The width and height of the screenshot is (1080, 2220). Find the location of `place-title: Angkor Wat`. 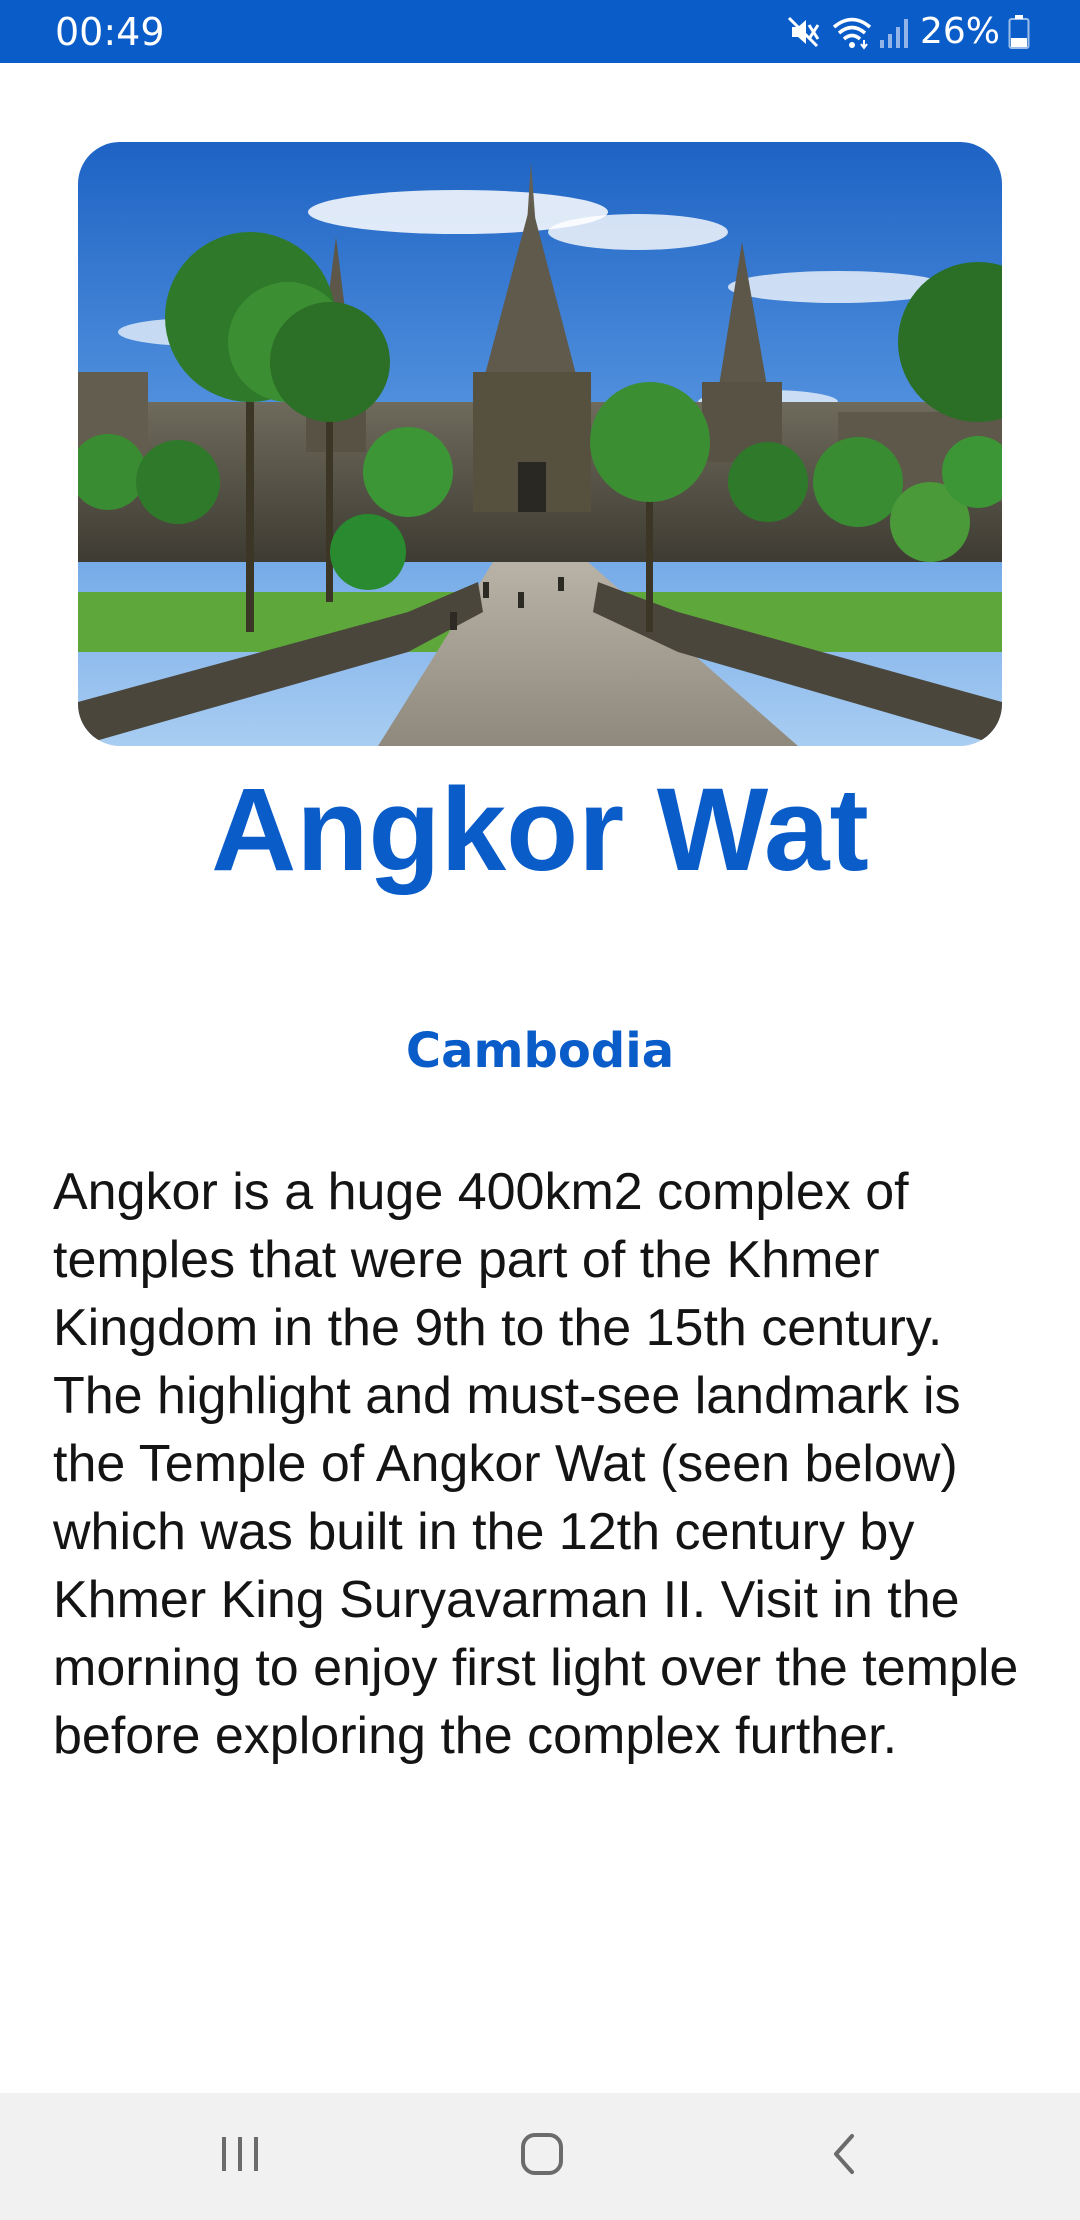

place-title: Angkor Wat is located at coordinates (540, 830).